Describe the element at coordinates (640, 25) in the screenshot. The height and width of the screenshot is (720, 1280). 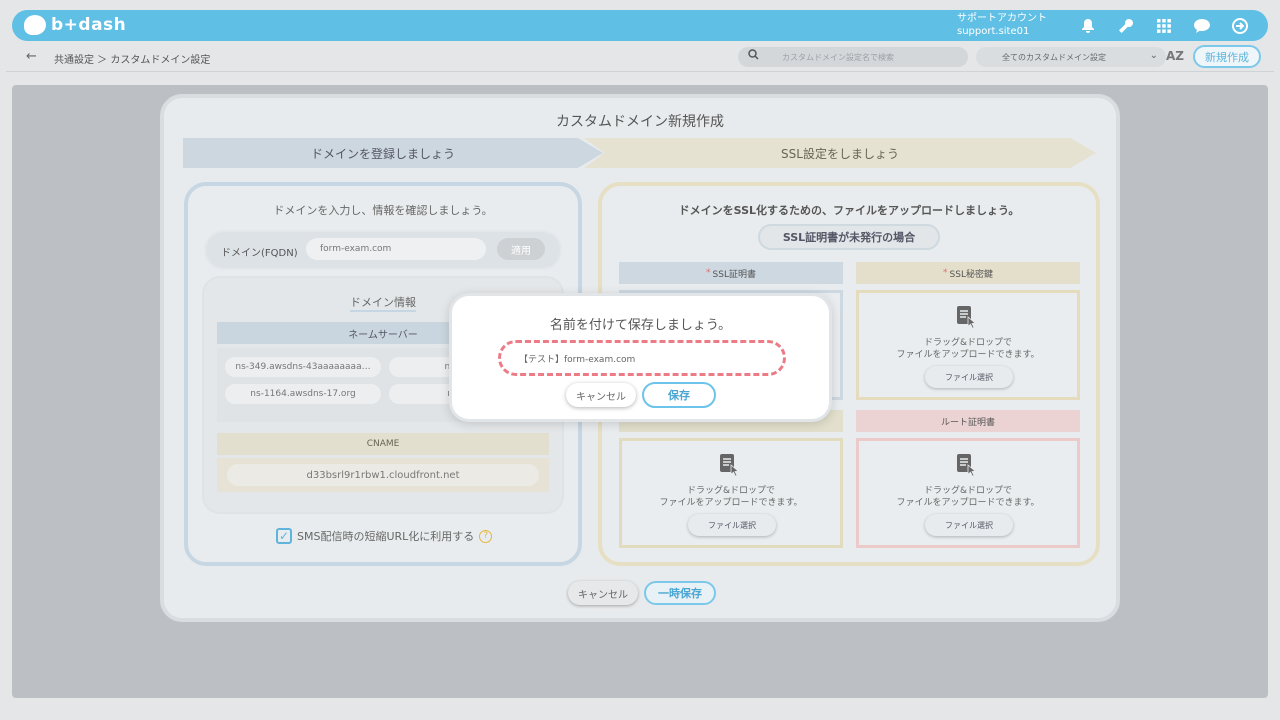
I see `top-header: b+dash サポートアカウント support.site01` at that location.